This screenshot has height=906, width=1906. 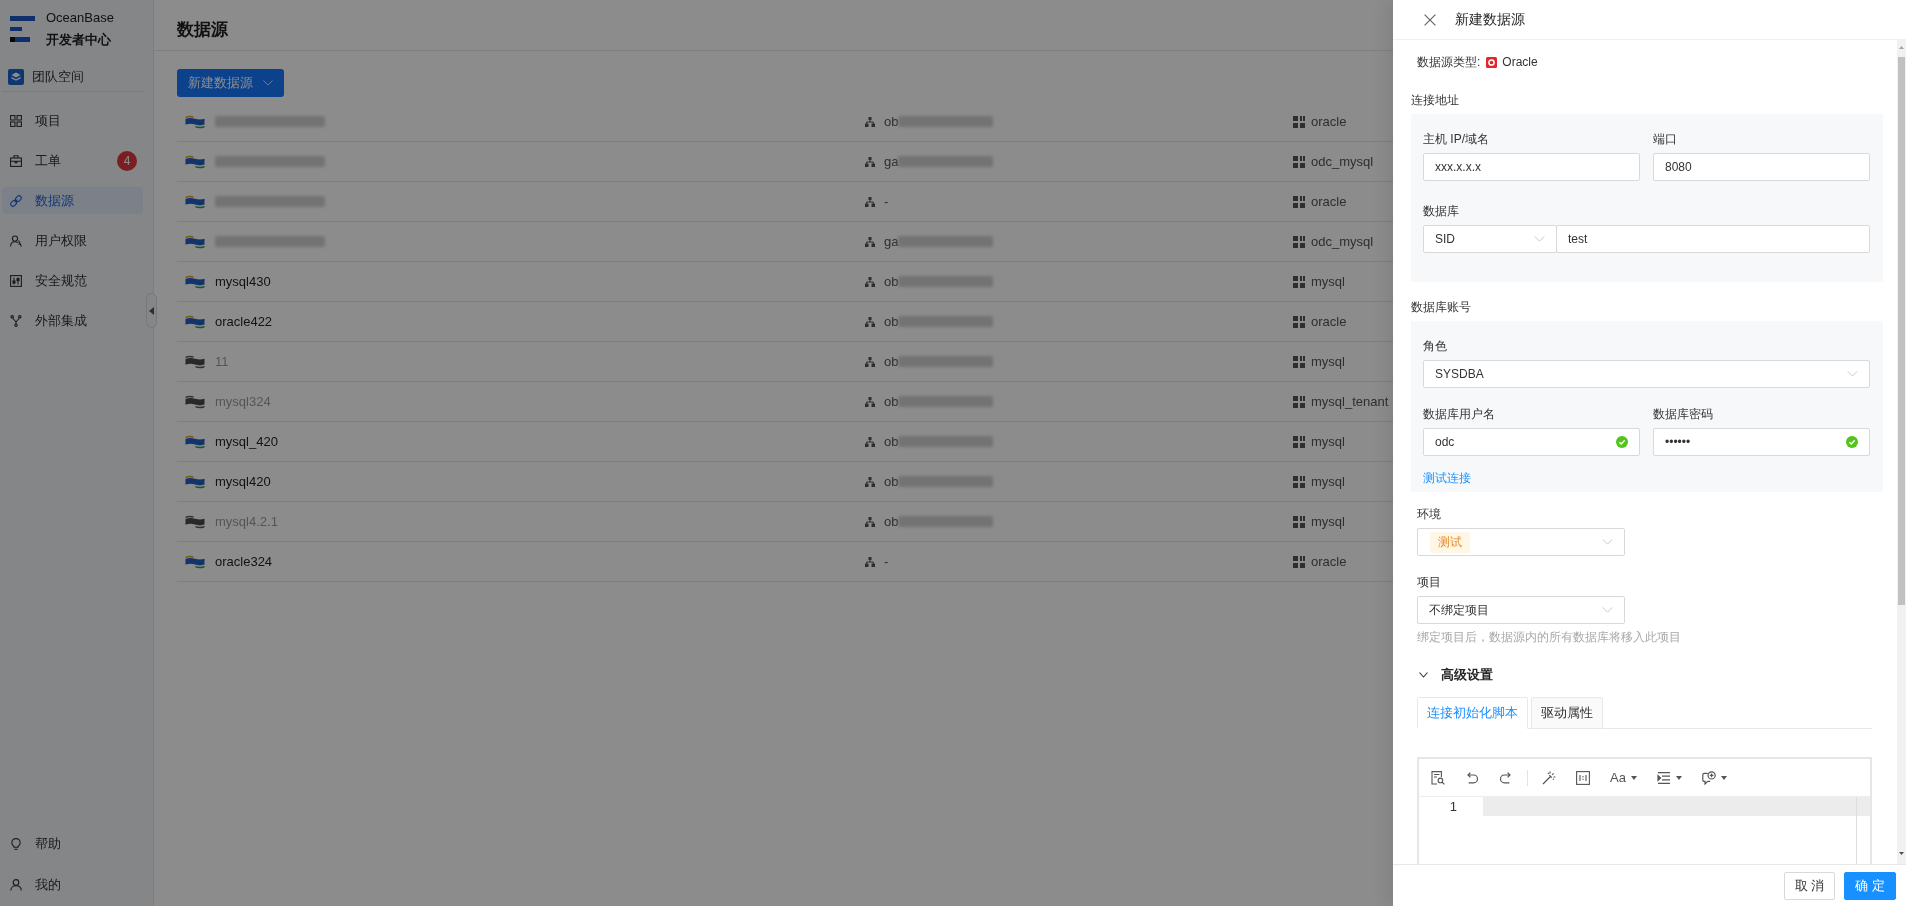 What do you see at coordinates (1663, 777) in the screenshot?
I see `indent-icon` at bounding box center [1663, 777].